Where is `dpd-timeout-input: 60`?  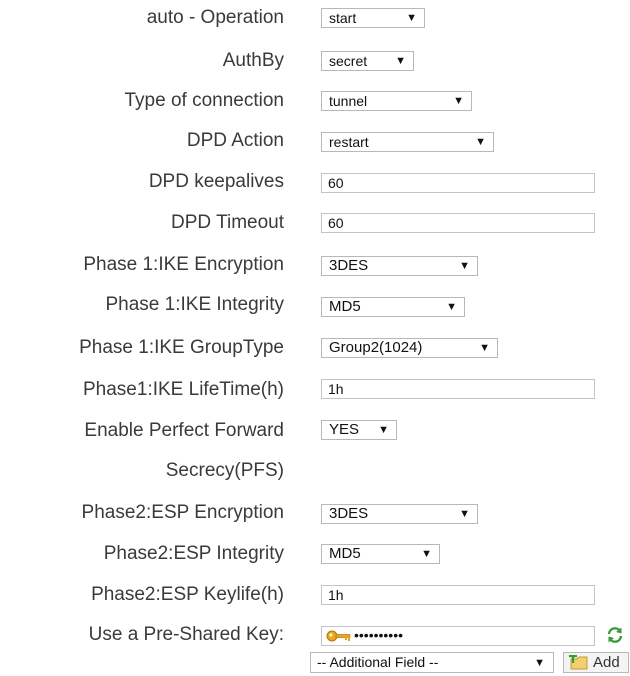 dpd-timeout-input: 60 is located at coordinates (458, 223).